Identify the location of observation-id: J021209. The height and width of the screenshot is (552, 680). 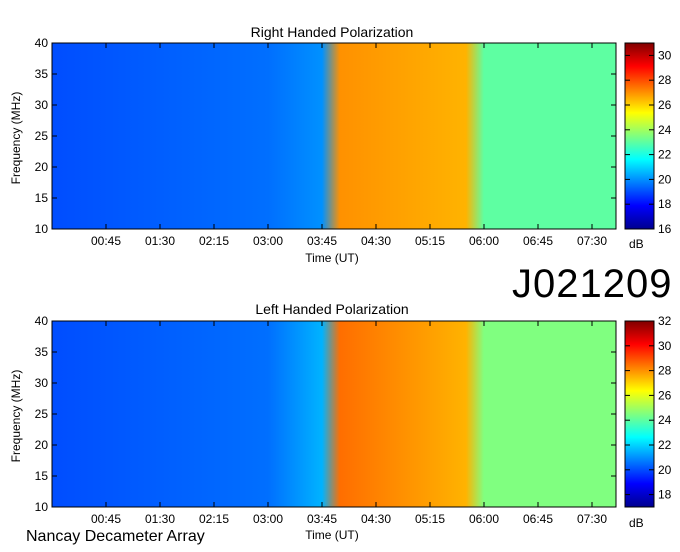
(592, 284).